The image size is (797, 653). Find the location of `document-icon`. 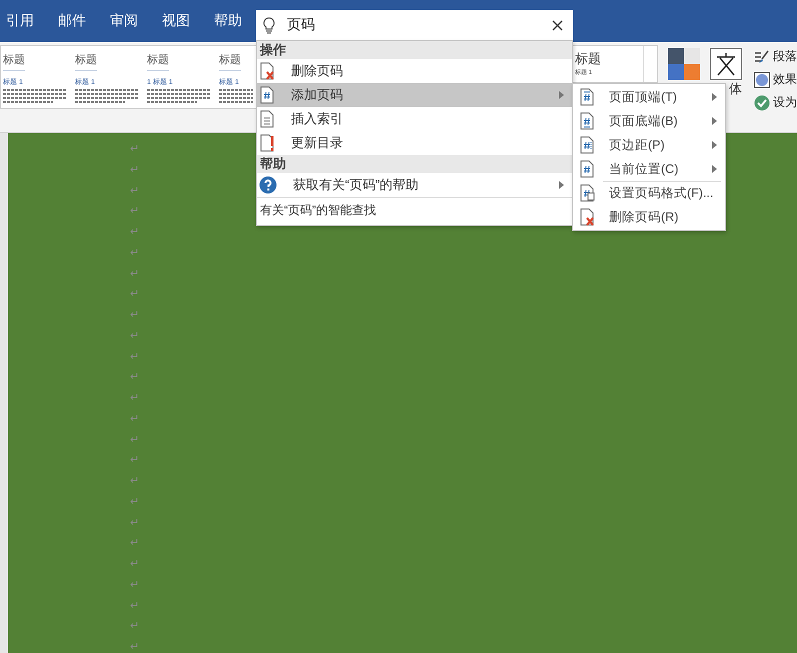

document-icon is located at coordinates (267, 119).